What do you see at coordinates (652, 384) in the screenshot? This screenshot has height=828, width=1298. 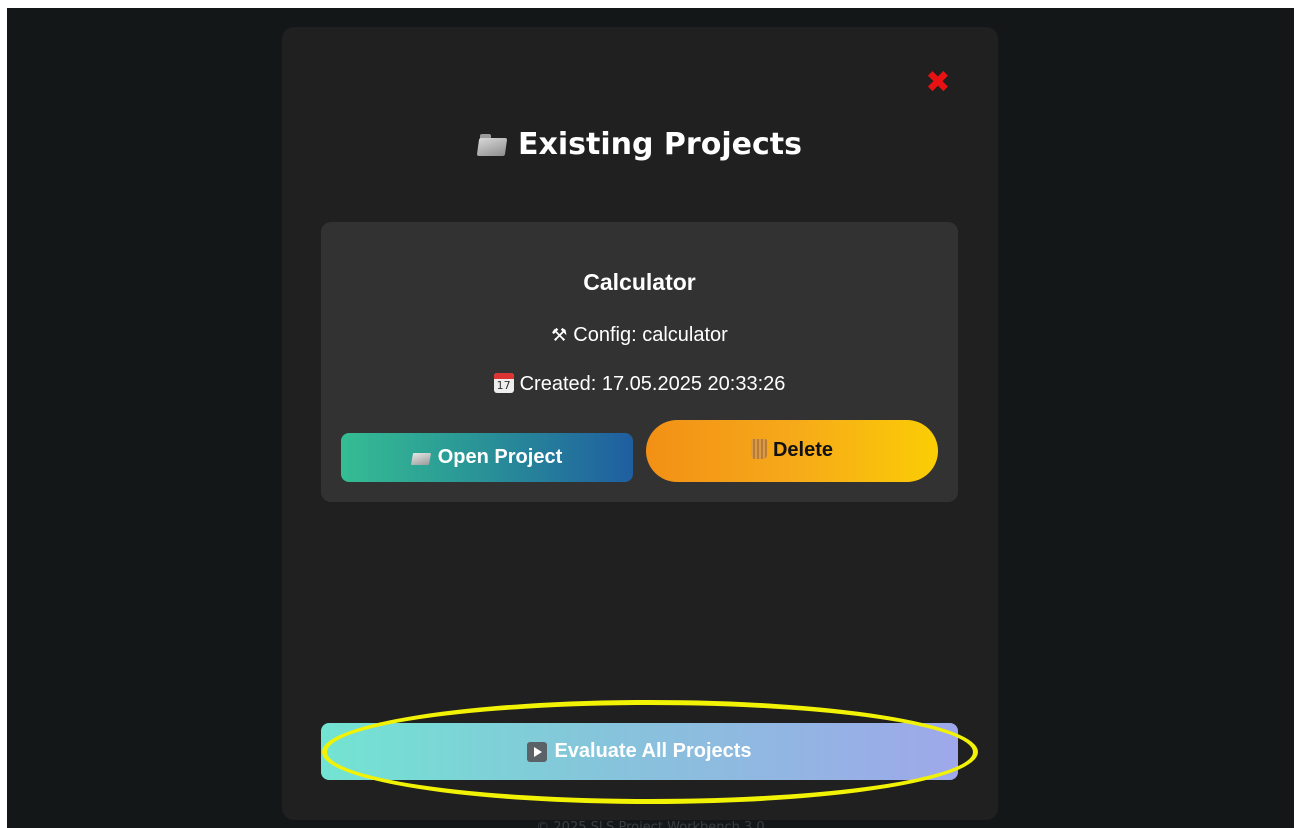 I see `project-created-text: Created: 17.05.2025 20:33:26` at bounding box center [652, 384].